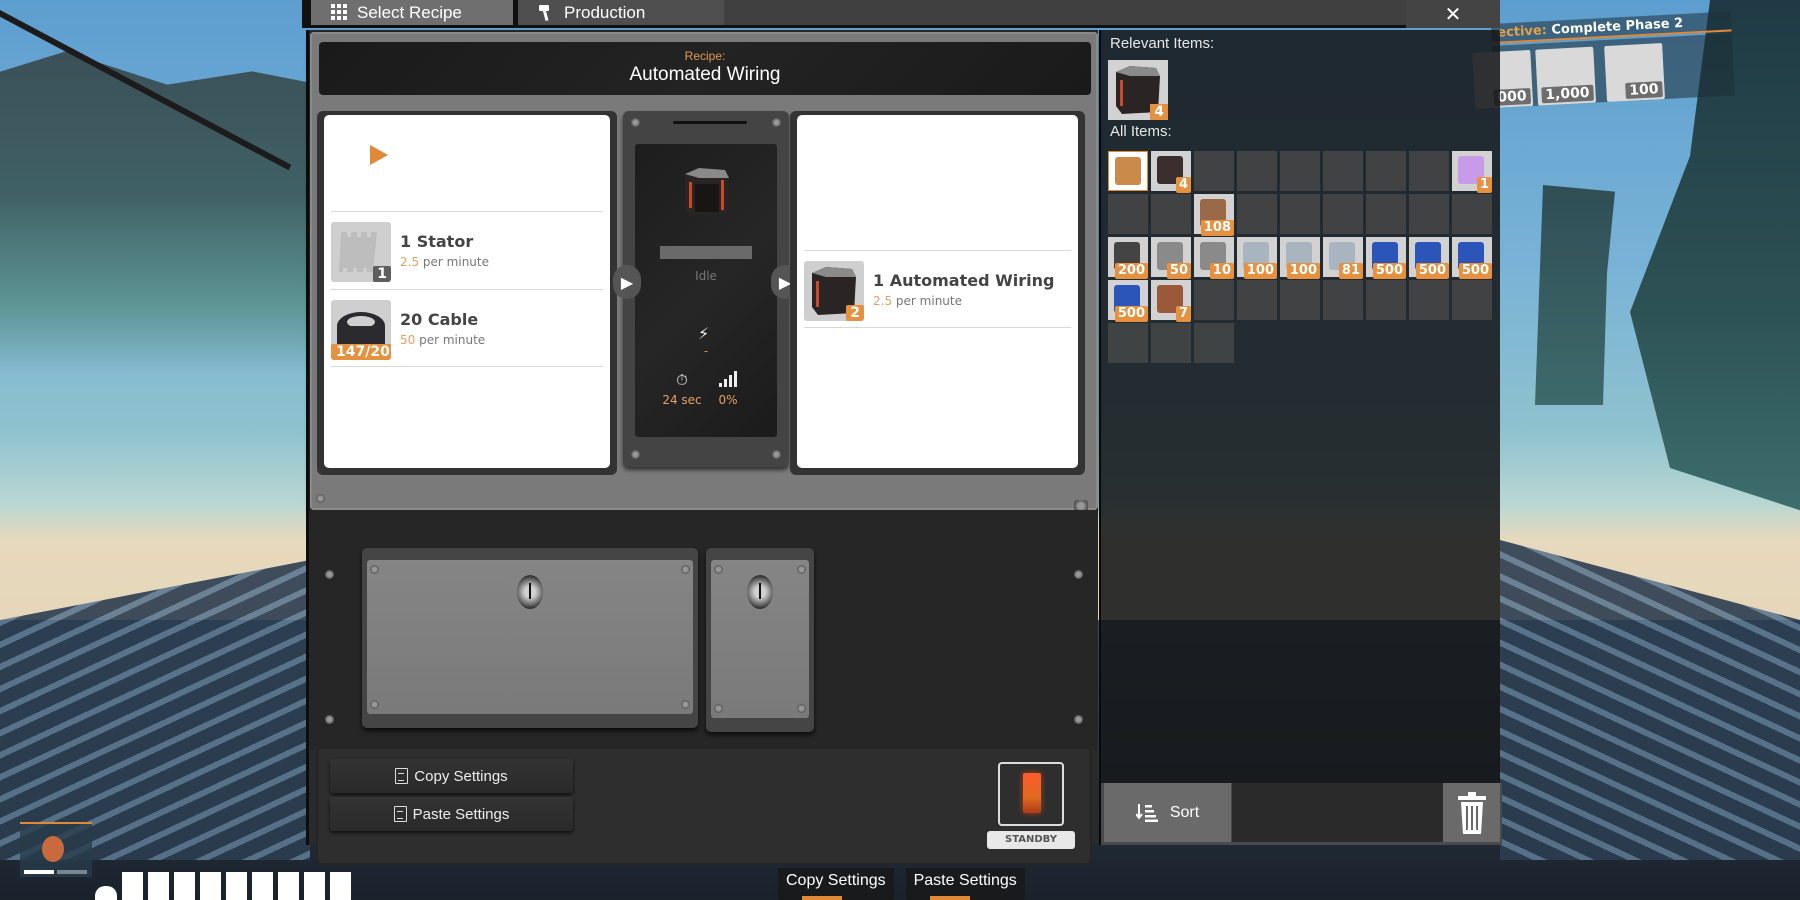 Image resolution: width=1800 pixels, height=900 pixels. What do you see at coordinates (1162, 43) in the screenshot?
I see `relevant-items-title: Relevant Items:` at bounding box center [1162, 43].